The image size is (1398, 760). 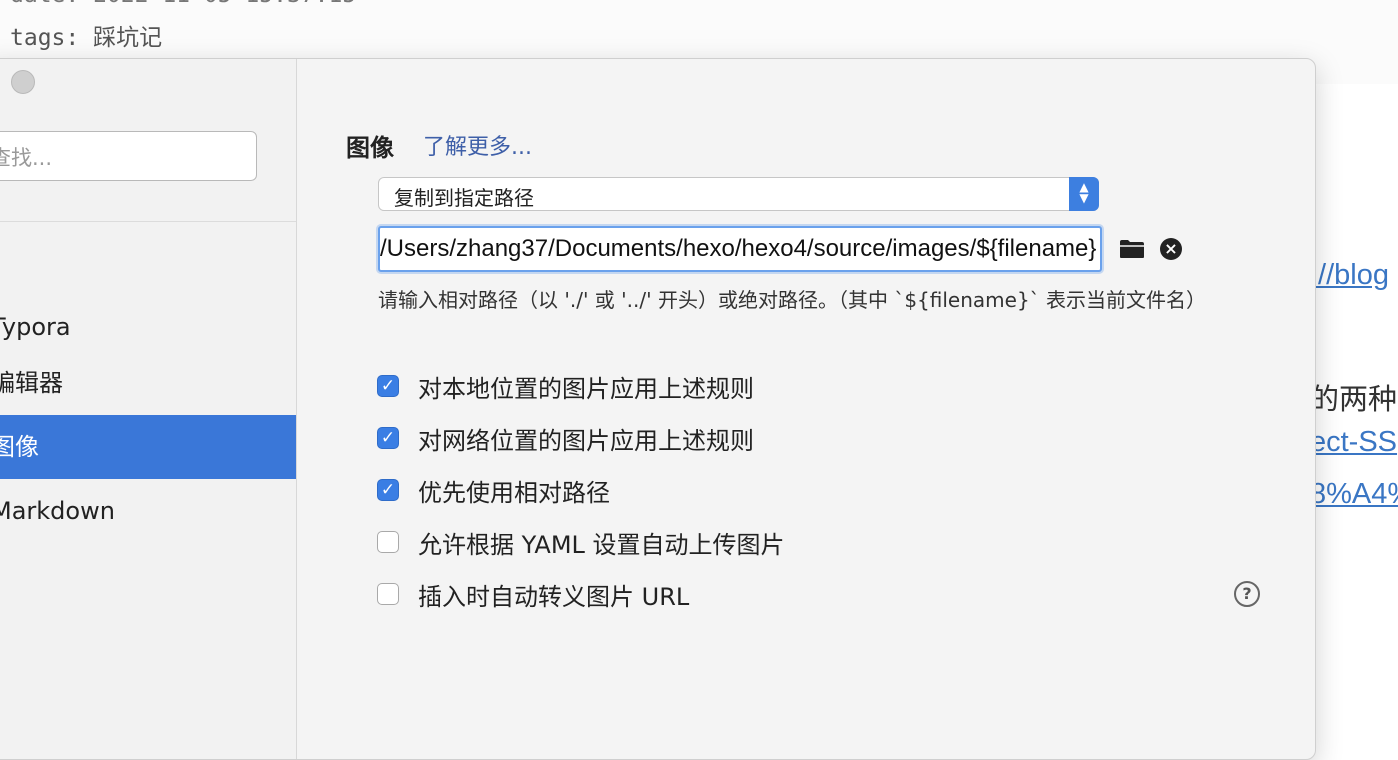 What do you see at coordinates (1354, 494) in the screenshot?
I see `doc-link-fragment: 8%A4%` at bounding box center [1354, 494].